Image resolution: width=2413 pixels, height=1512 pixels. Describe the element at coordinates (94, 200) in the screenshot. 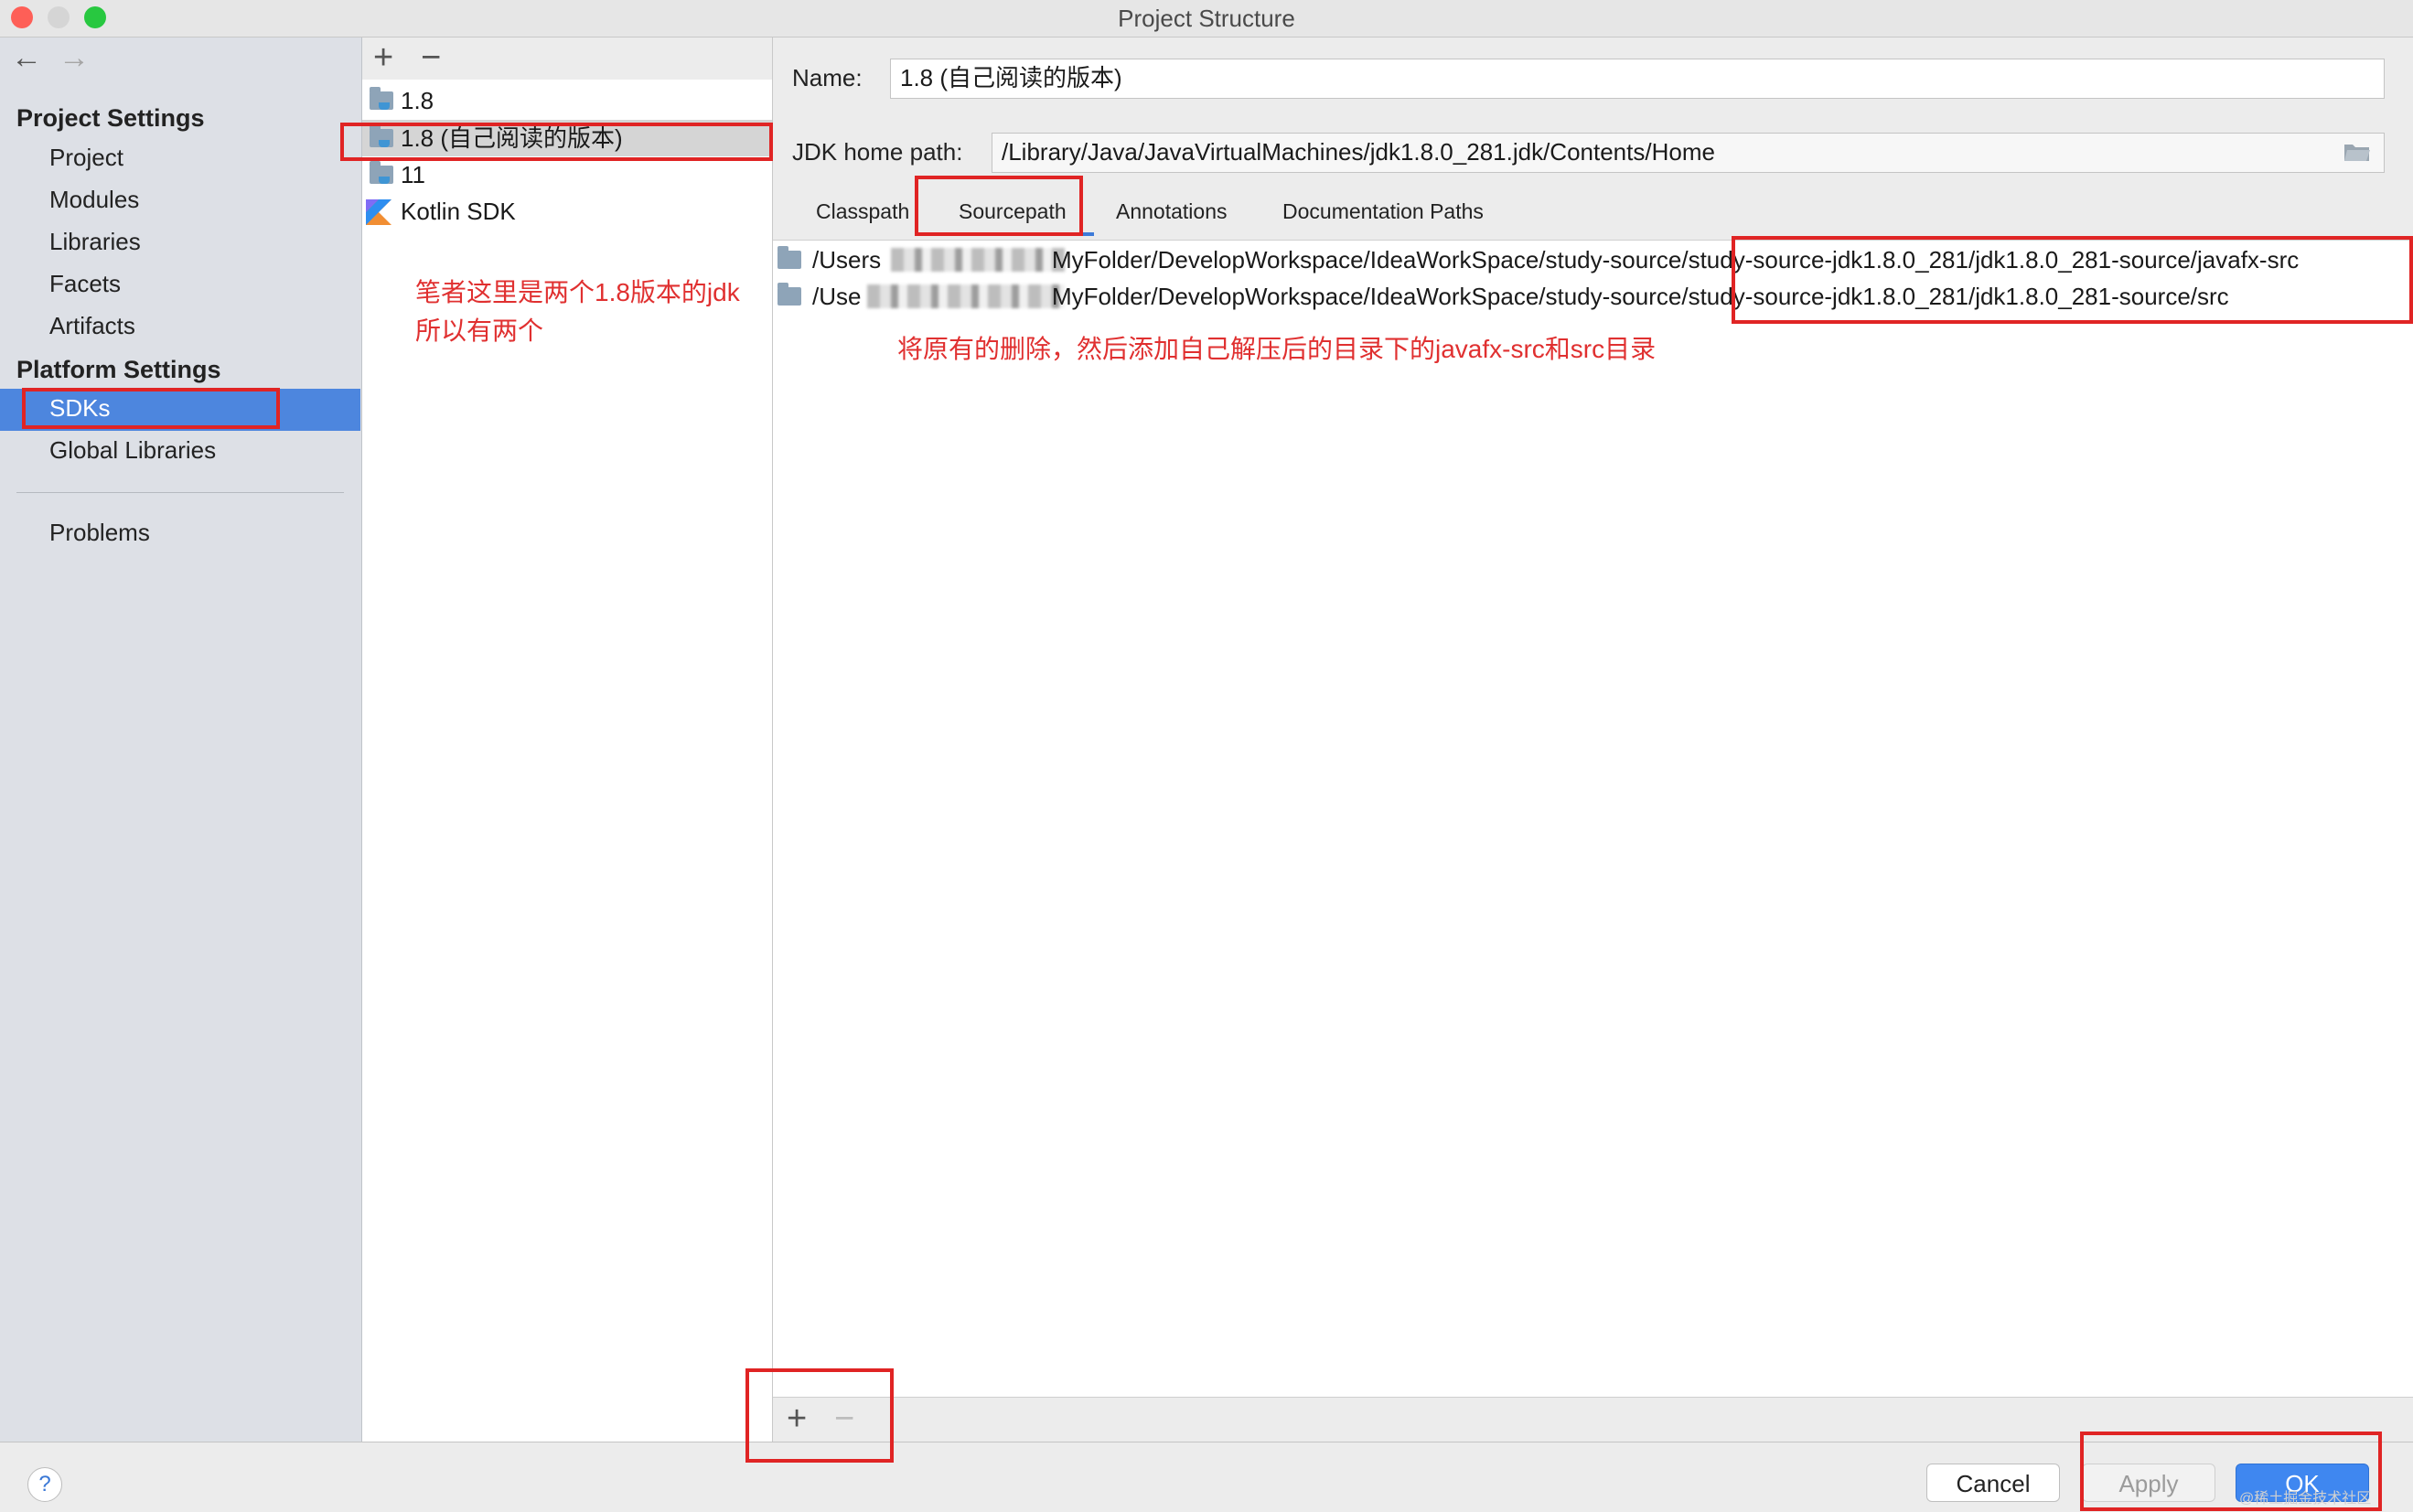

I see `nav-item-modules: Modules` at that location.